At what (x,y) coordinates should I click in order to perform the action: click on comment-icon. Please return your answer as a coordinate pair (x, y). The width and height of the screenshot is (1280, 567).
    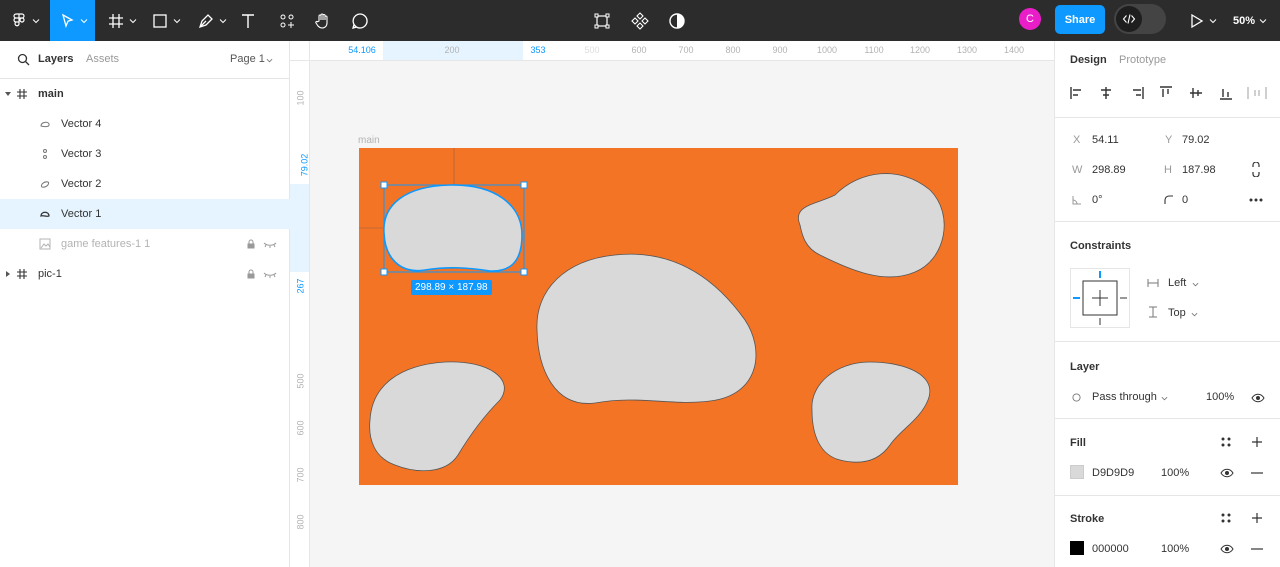
    Looking at the image, I should click on (360, 20).